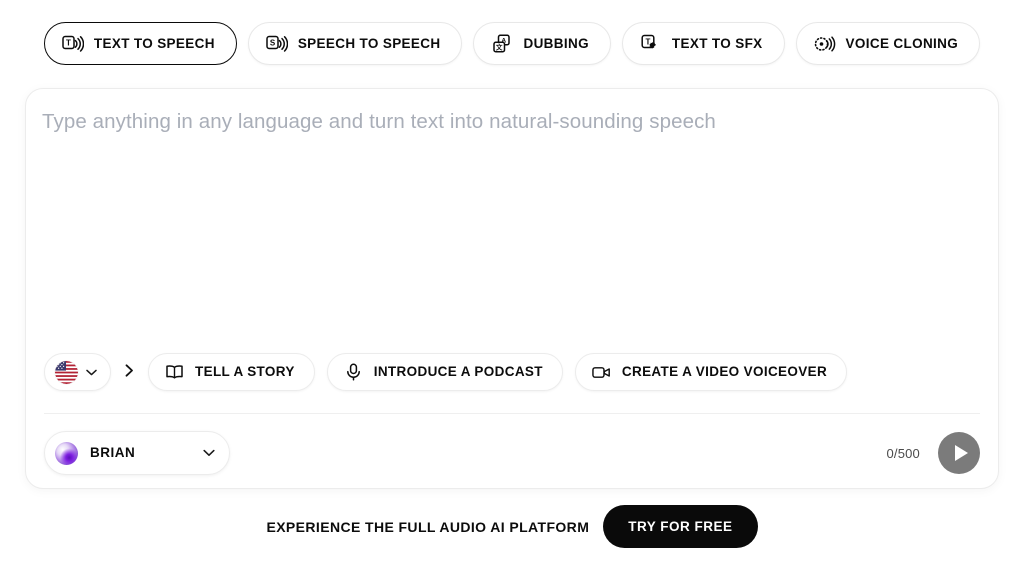 The width and height of the screenshot is (1024, 576). I want to click on footer-tagline: EXPERIENCE THE FULL AUDIO AI PLATFORM, so click(428, 526).